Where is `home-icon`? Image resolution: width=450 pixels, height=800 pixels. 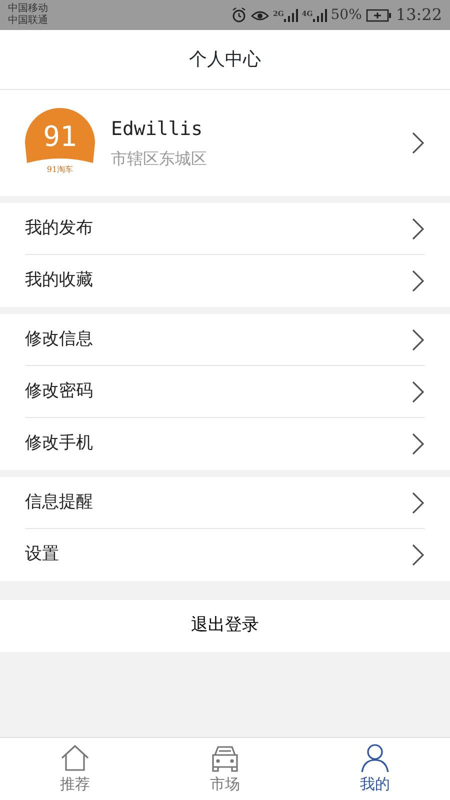 home-icon is located at coordinates (75, 757).